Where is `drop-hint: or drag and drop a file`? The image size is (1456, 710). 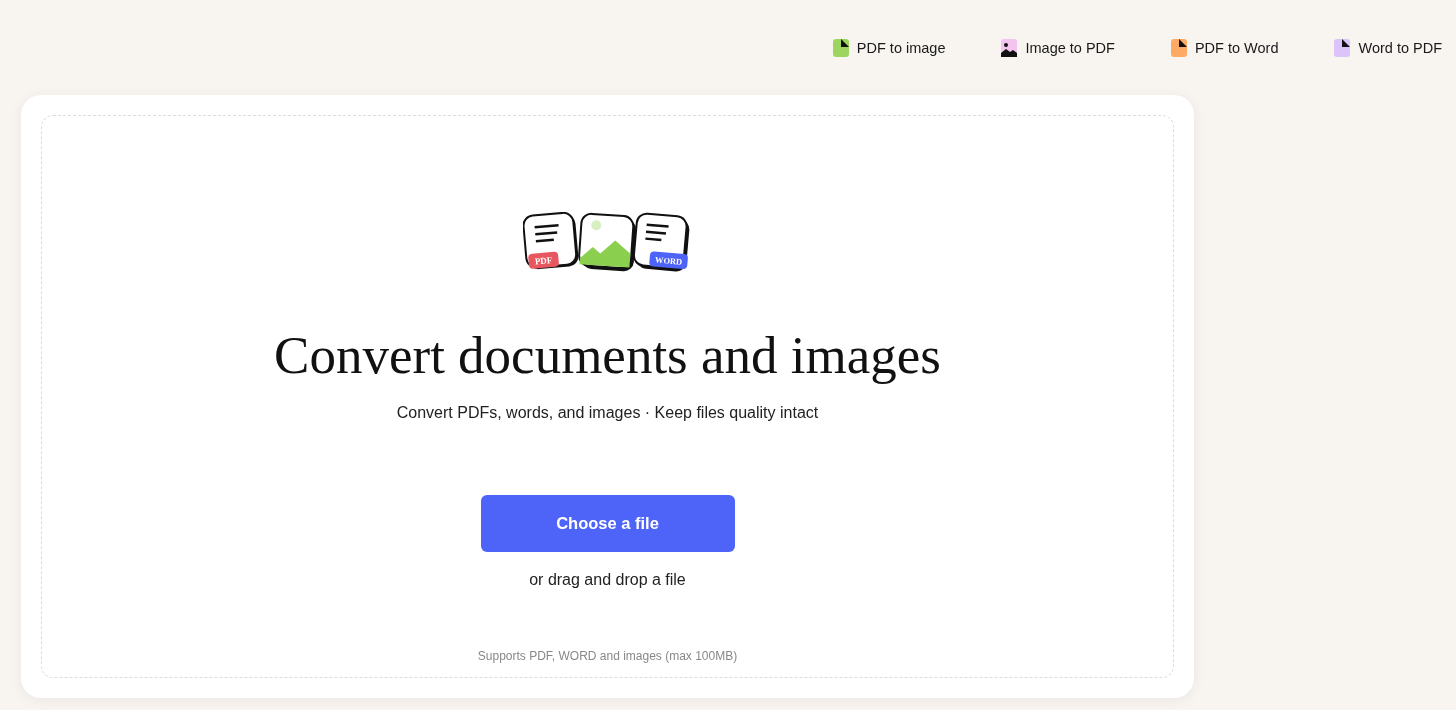 drop-hint: or drag and drop a file is located at coordinates (607, 580).